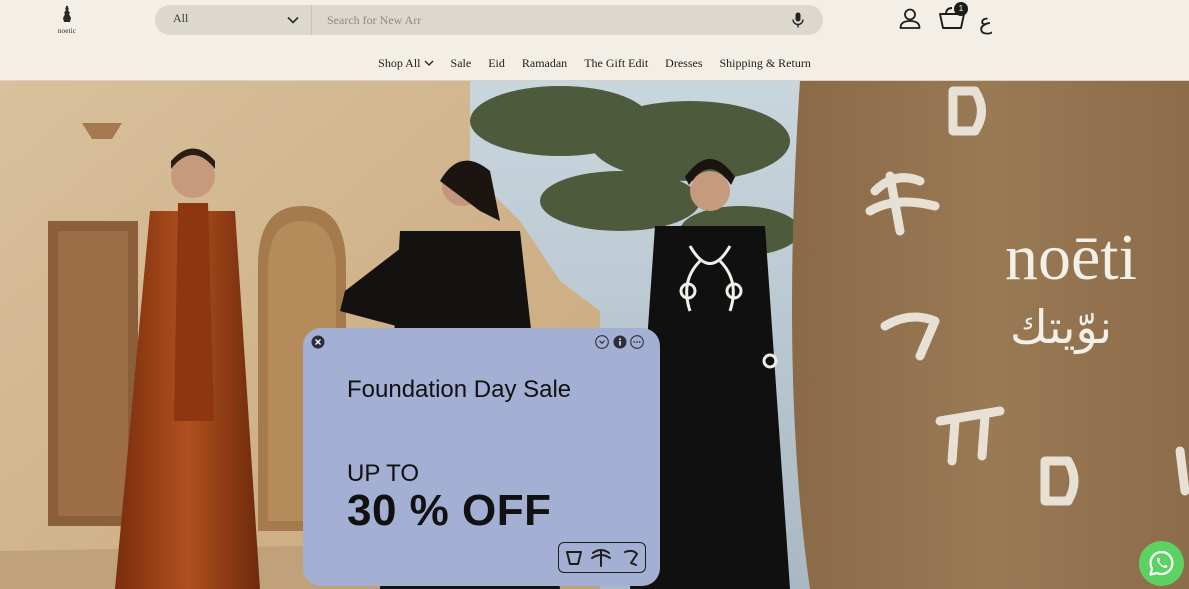 The width and height of the screenshot is (1189, 589). What do you see at coordinates (1071, 257) in the screenshot?
I see `hero-brand-latin: noēti` at bounding box center [1071, 257].